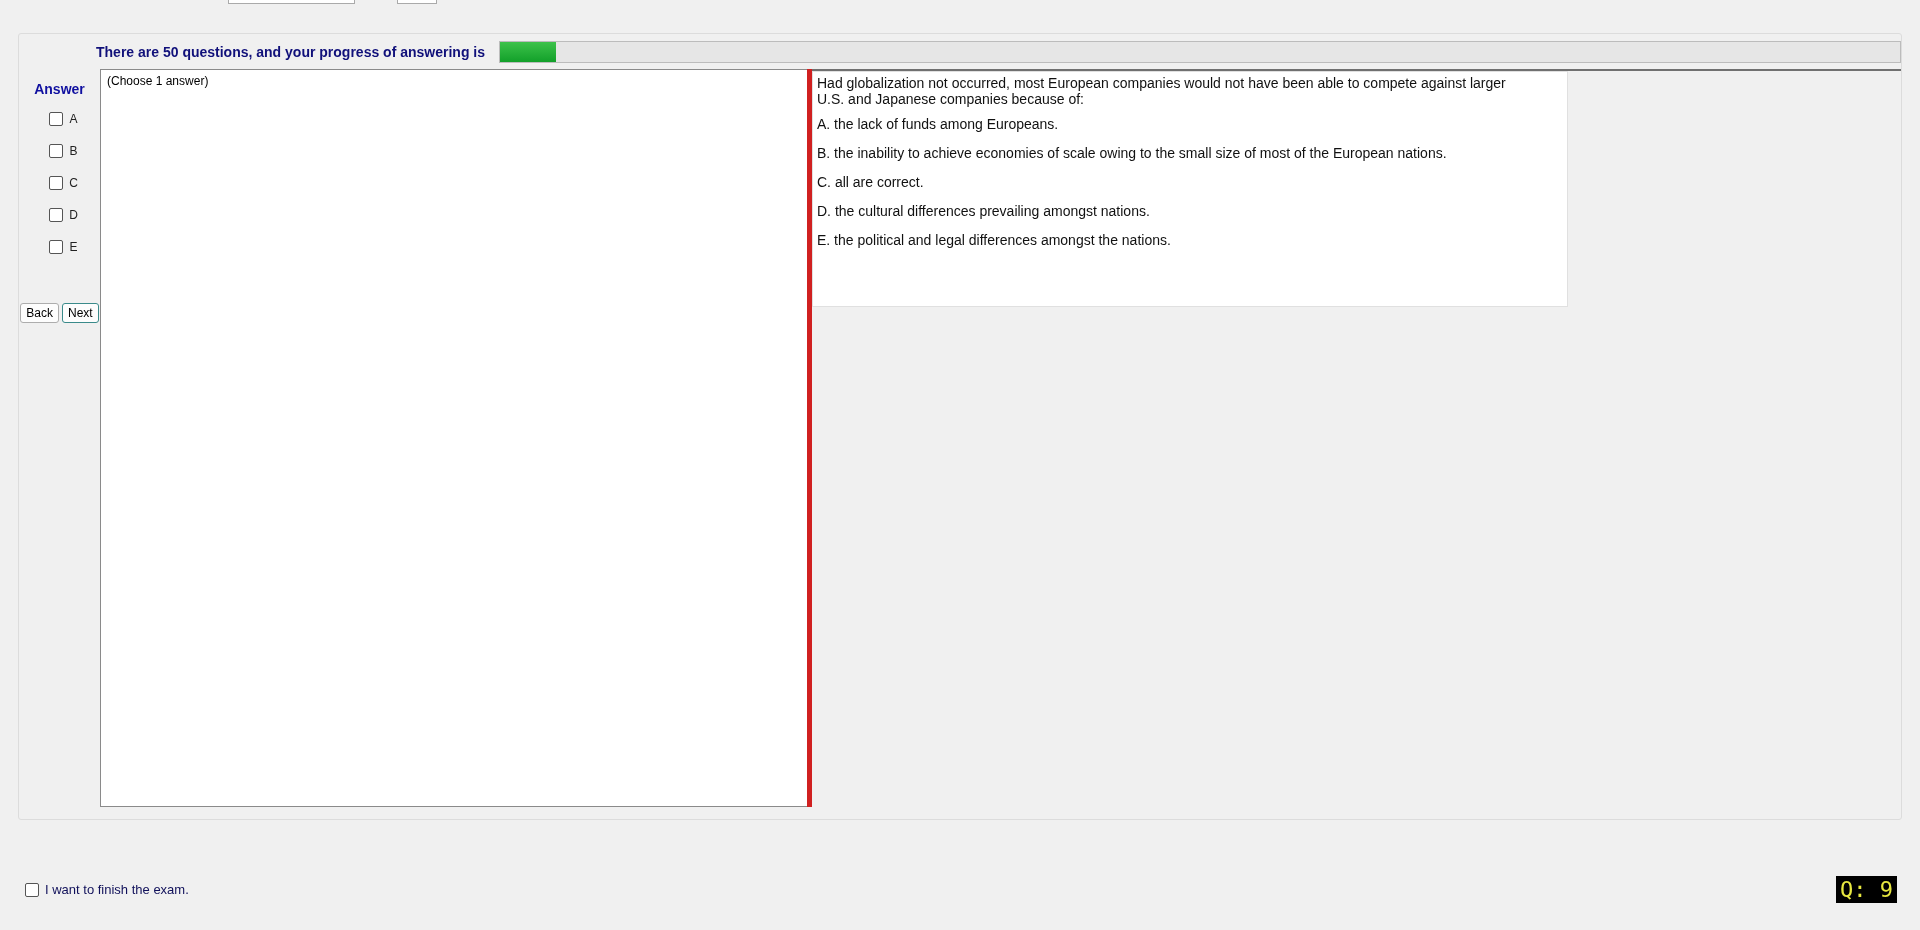 The height and width of the screenshot is (930, 1920). I want to click on option-label: A, so click(73, 119).